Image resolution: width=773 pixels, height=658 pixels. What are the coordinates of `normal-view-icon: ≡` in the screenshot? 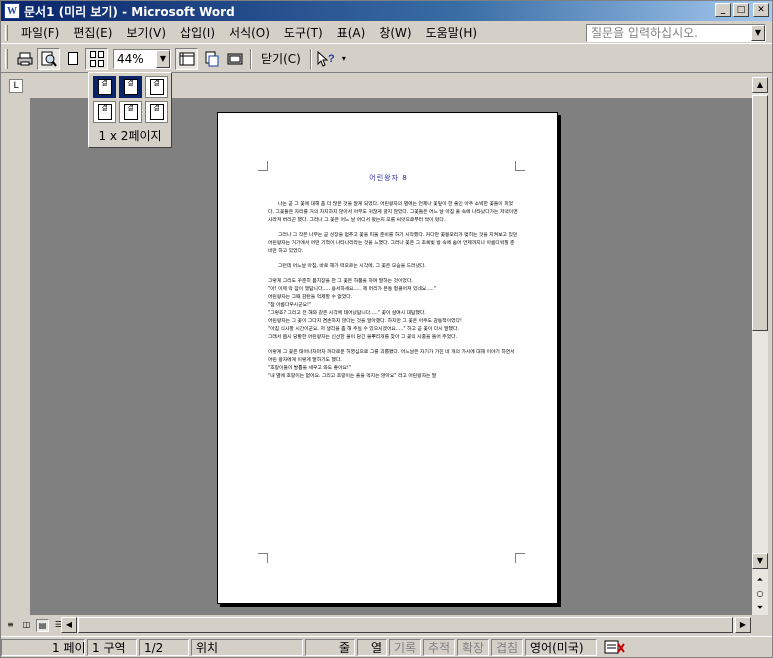 It's located at (10, 625).